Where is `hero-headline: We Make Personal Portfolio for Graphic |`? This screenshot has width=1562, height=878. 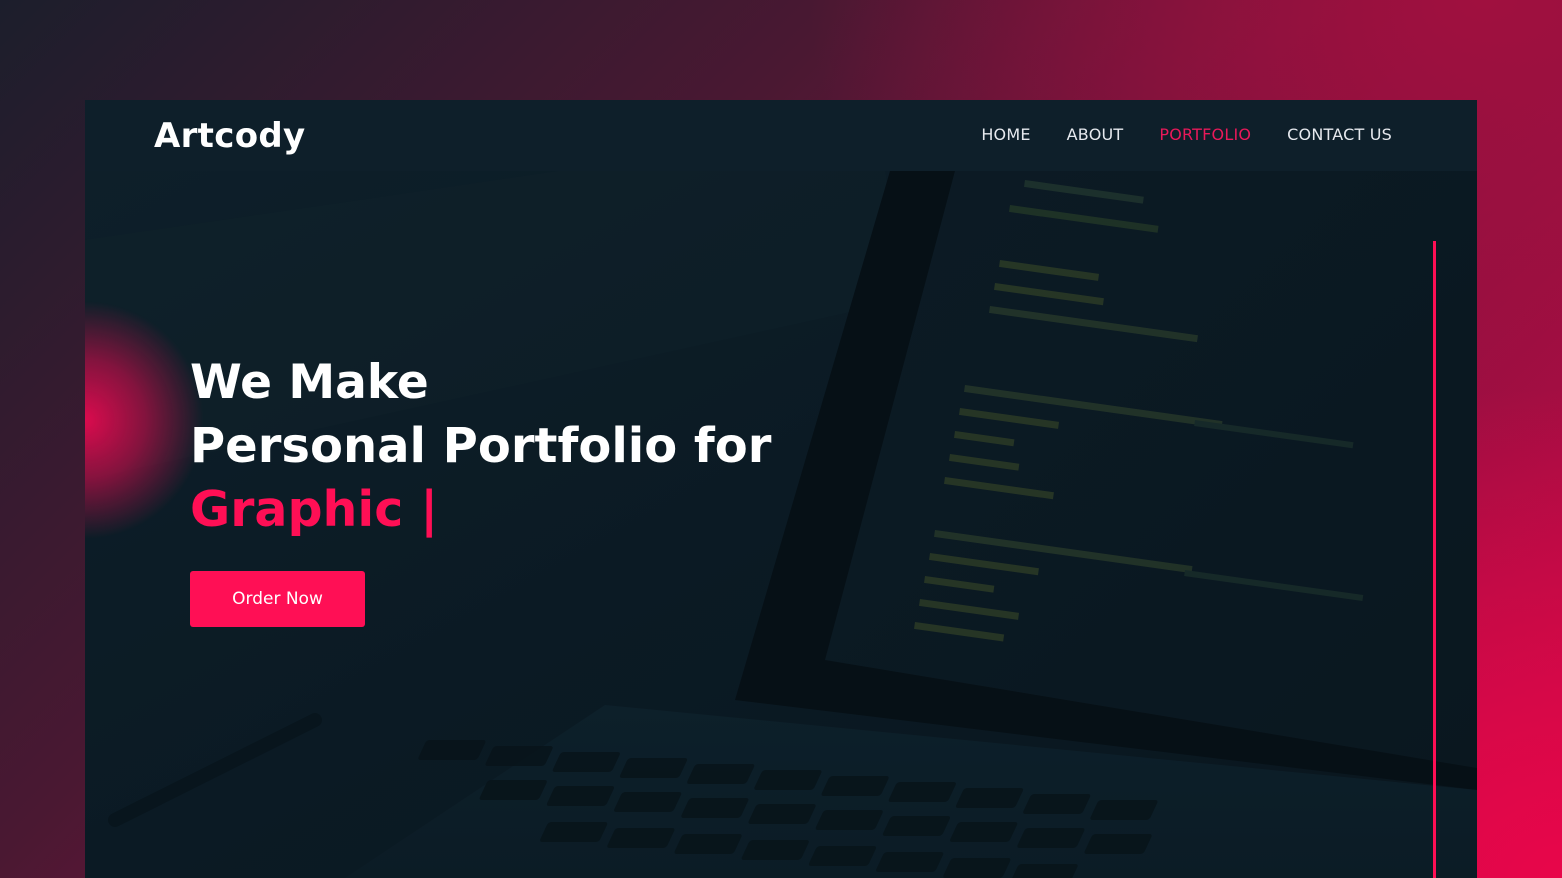 hero-headline: We Make Personal Portfolio for Graphic | is located at coordinates (480, 447).